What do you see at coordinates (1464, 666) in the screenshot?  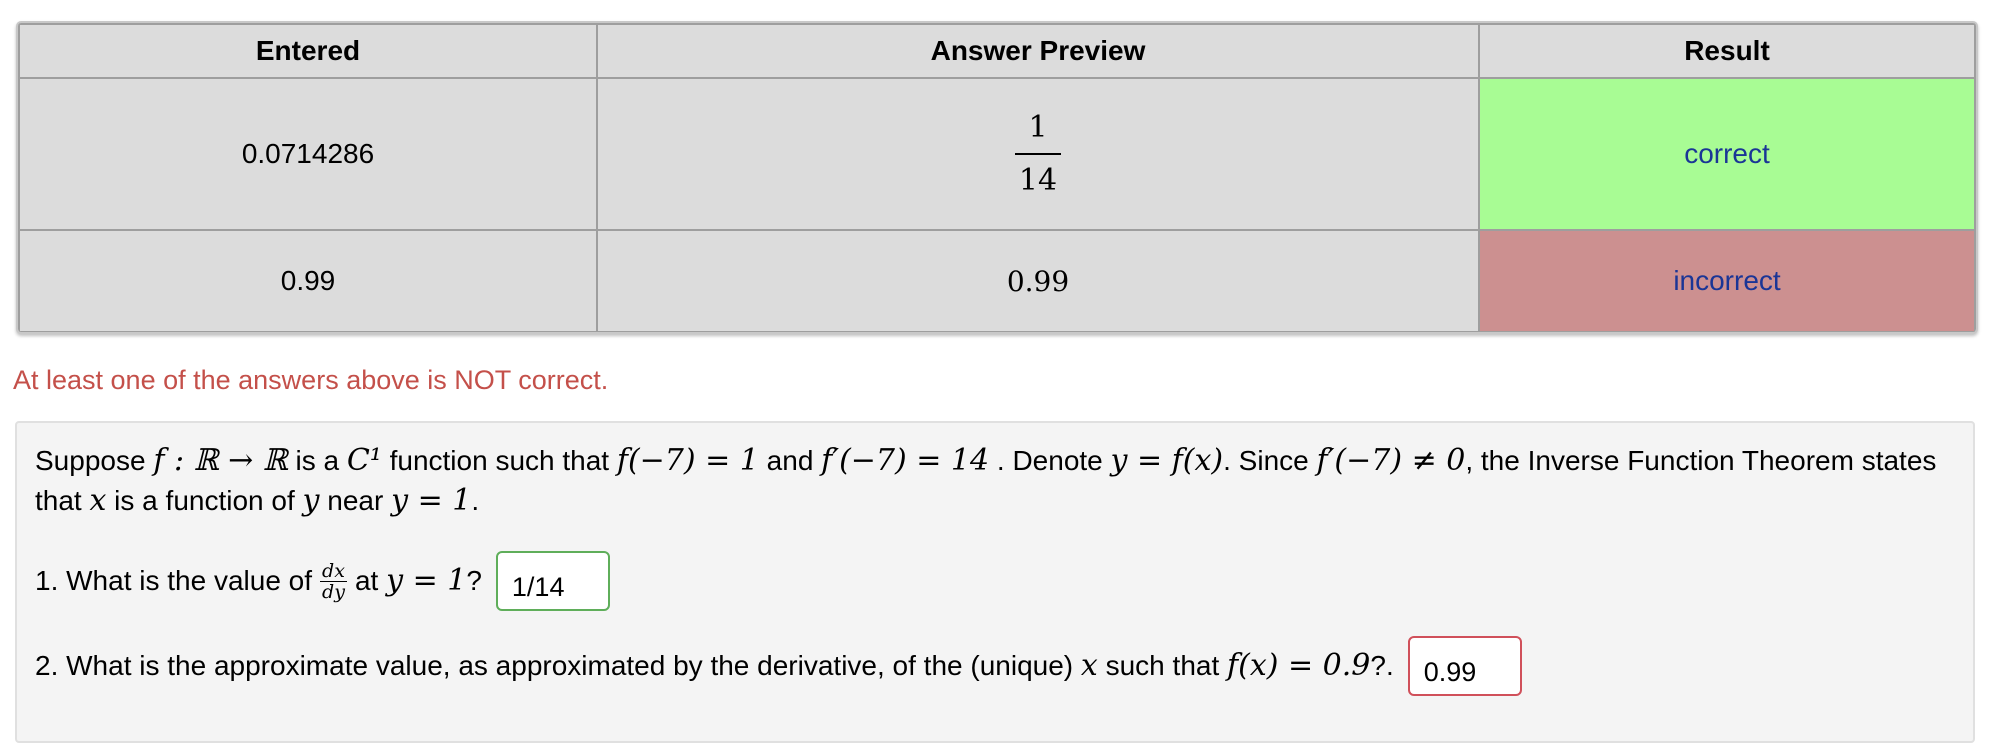 I see `answer-2-input: 0.99` at bounding box center [1464, 666].